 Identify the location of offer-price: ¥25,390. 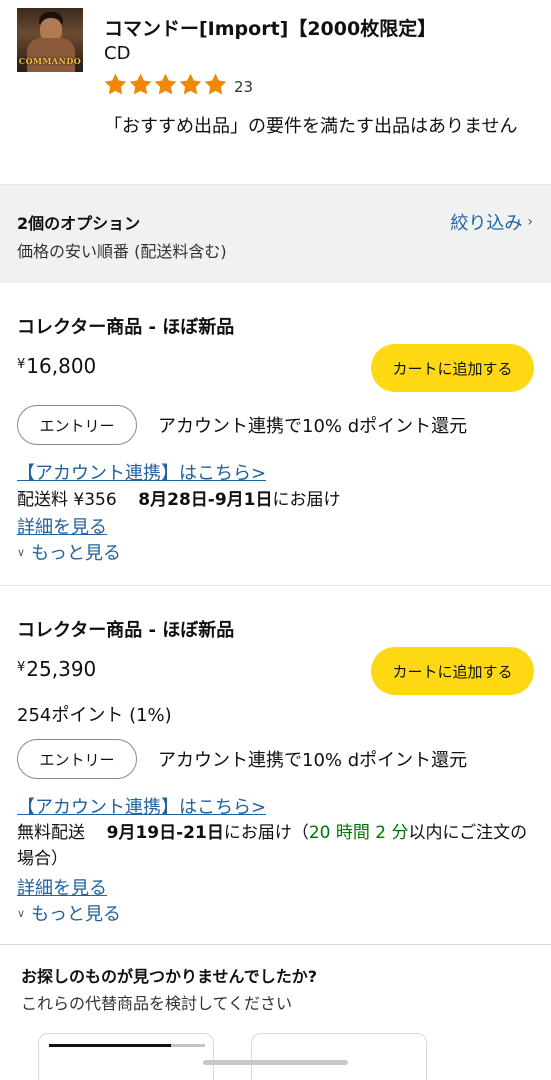
(56, 669).